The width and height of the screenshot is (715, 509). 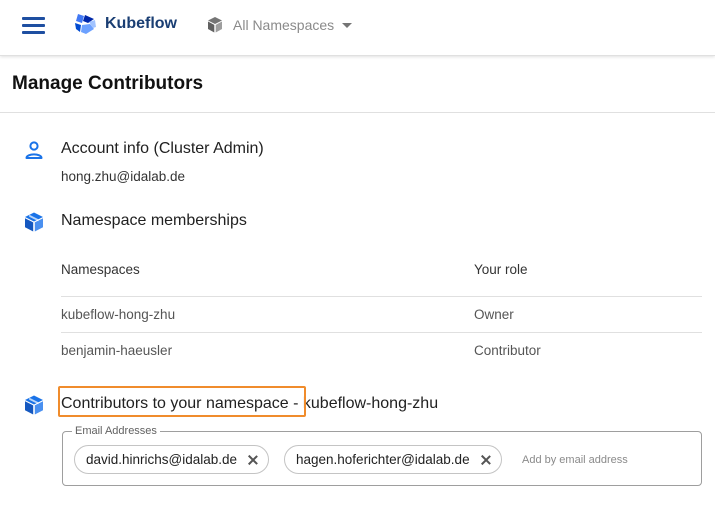 What do you see at coordinates (347, 25) in the screenshot?
I see `chevron-down-icon` at bounding box center [347, 25].